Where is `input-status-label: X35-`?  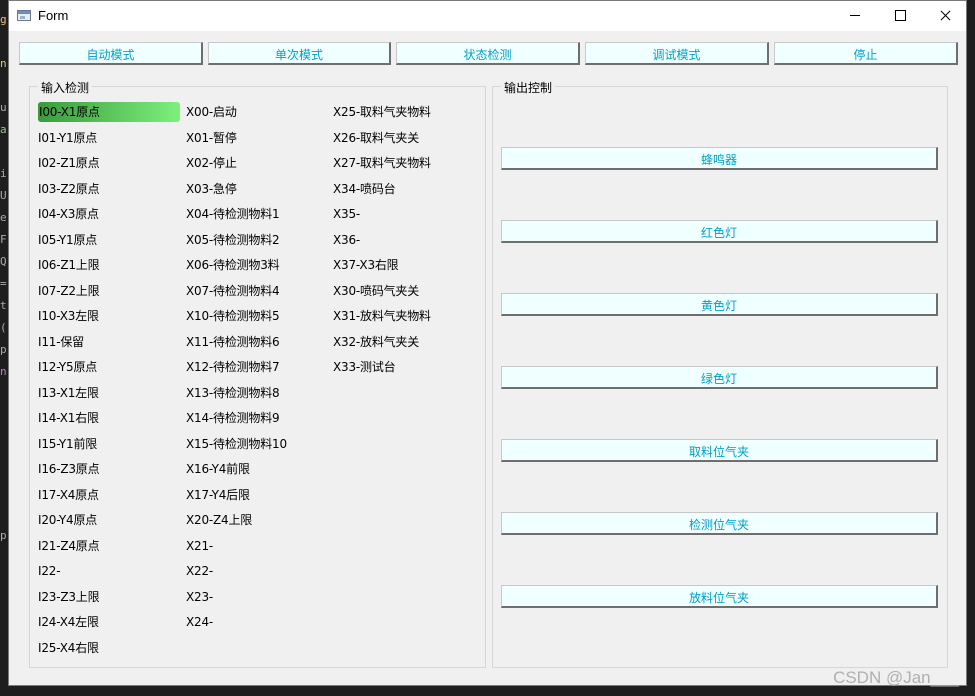 input-status-label: X35- is located at coordinates (347, 214).